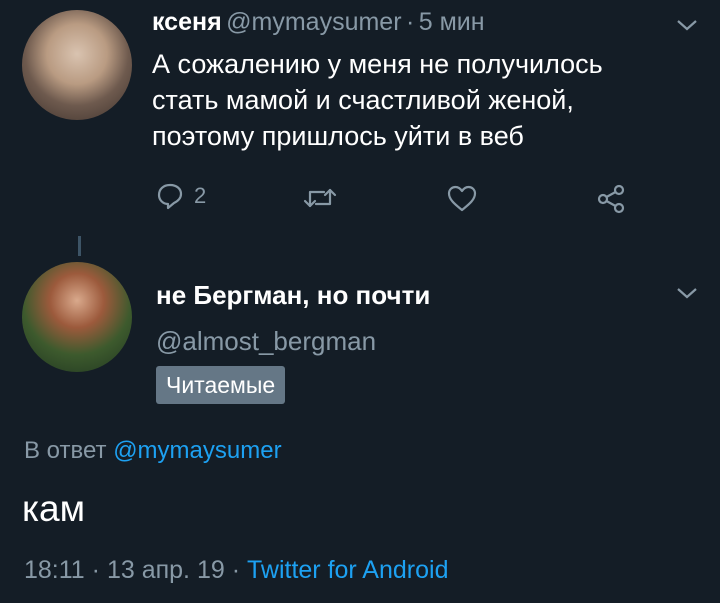  What do you see at coordinates (77, 65) in the screenshot?
I see `avatar-ksenya` at bounding box center [77, 65].